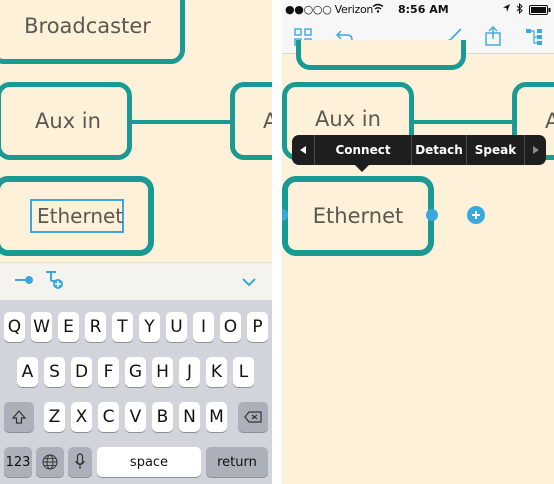  What do you see at coordinates (108, 372) in the screenshot?
I see `key: F` at bounding box center [108, 372].